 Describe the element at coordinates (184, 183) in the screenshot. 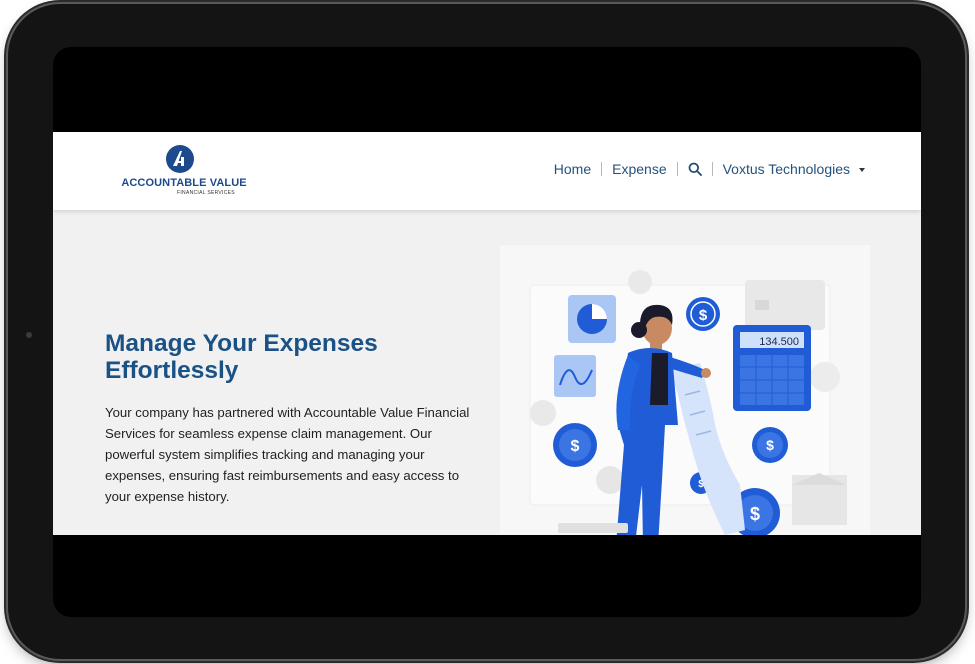

I see `brand-name: ACCOUNTABLE VALUE` at that location.